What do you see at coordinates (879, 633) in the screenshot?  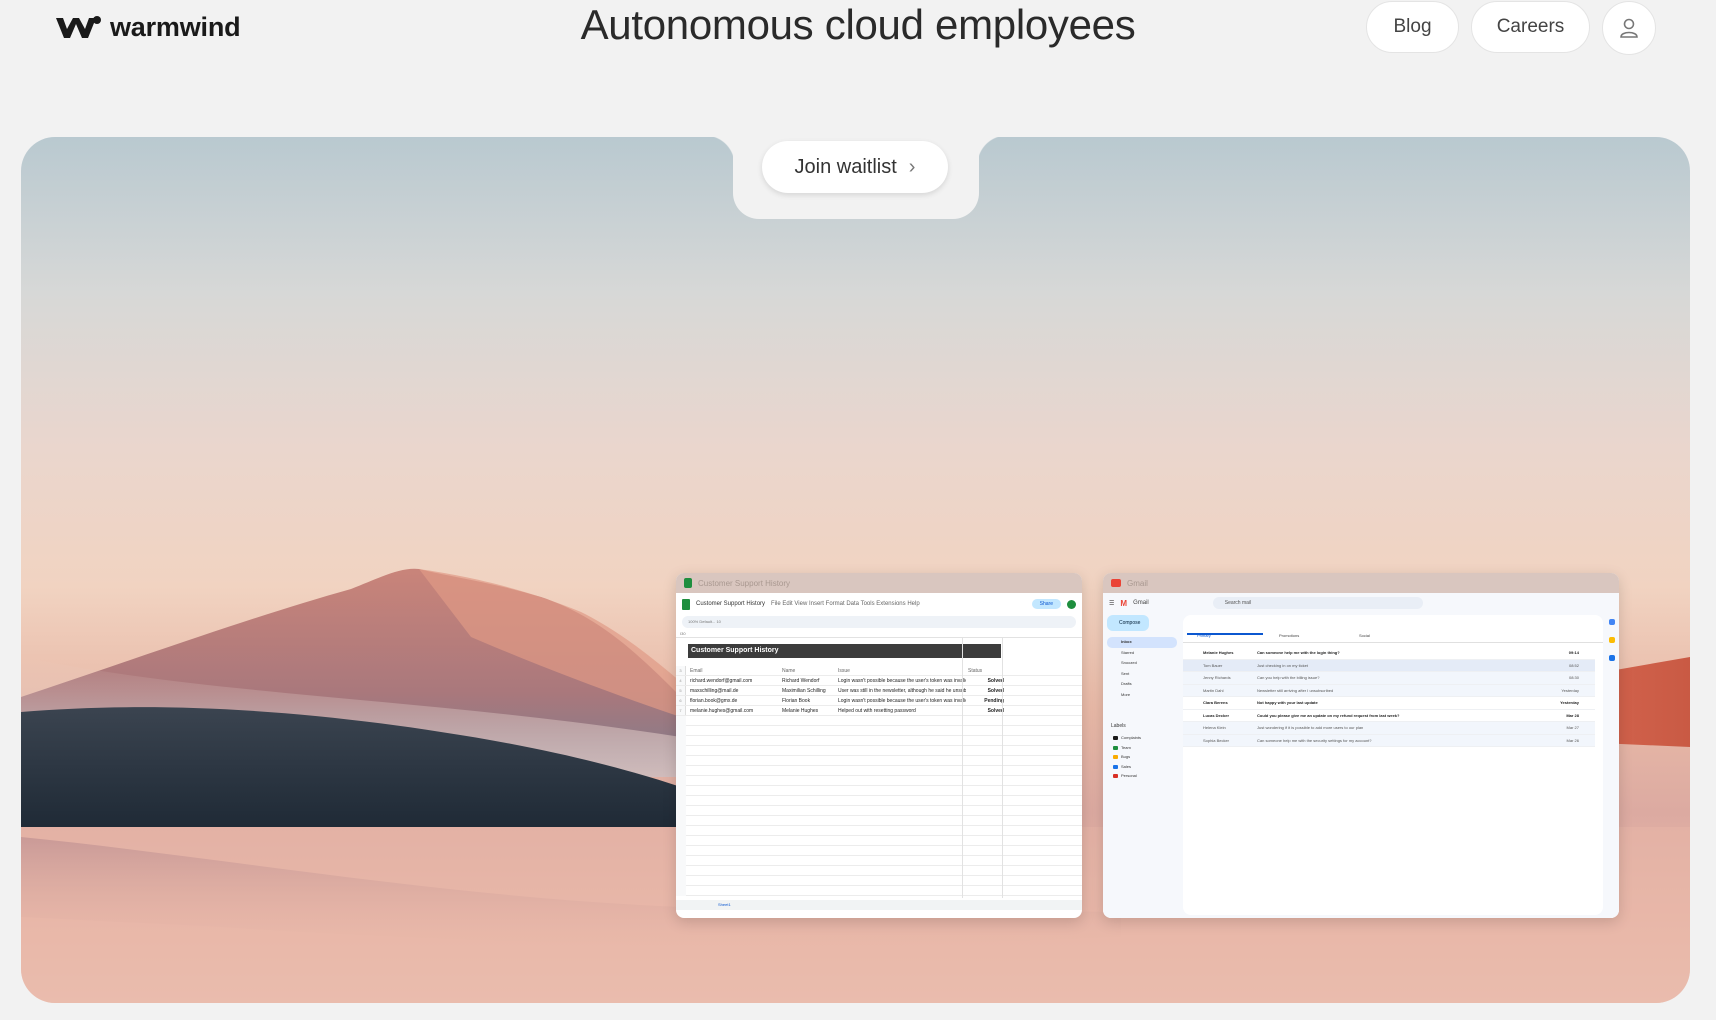 I see `formula-bar: I30` at bounding box center [879, 633].